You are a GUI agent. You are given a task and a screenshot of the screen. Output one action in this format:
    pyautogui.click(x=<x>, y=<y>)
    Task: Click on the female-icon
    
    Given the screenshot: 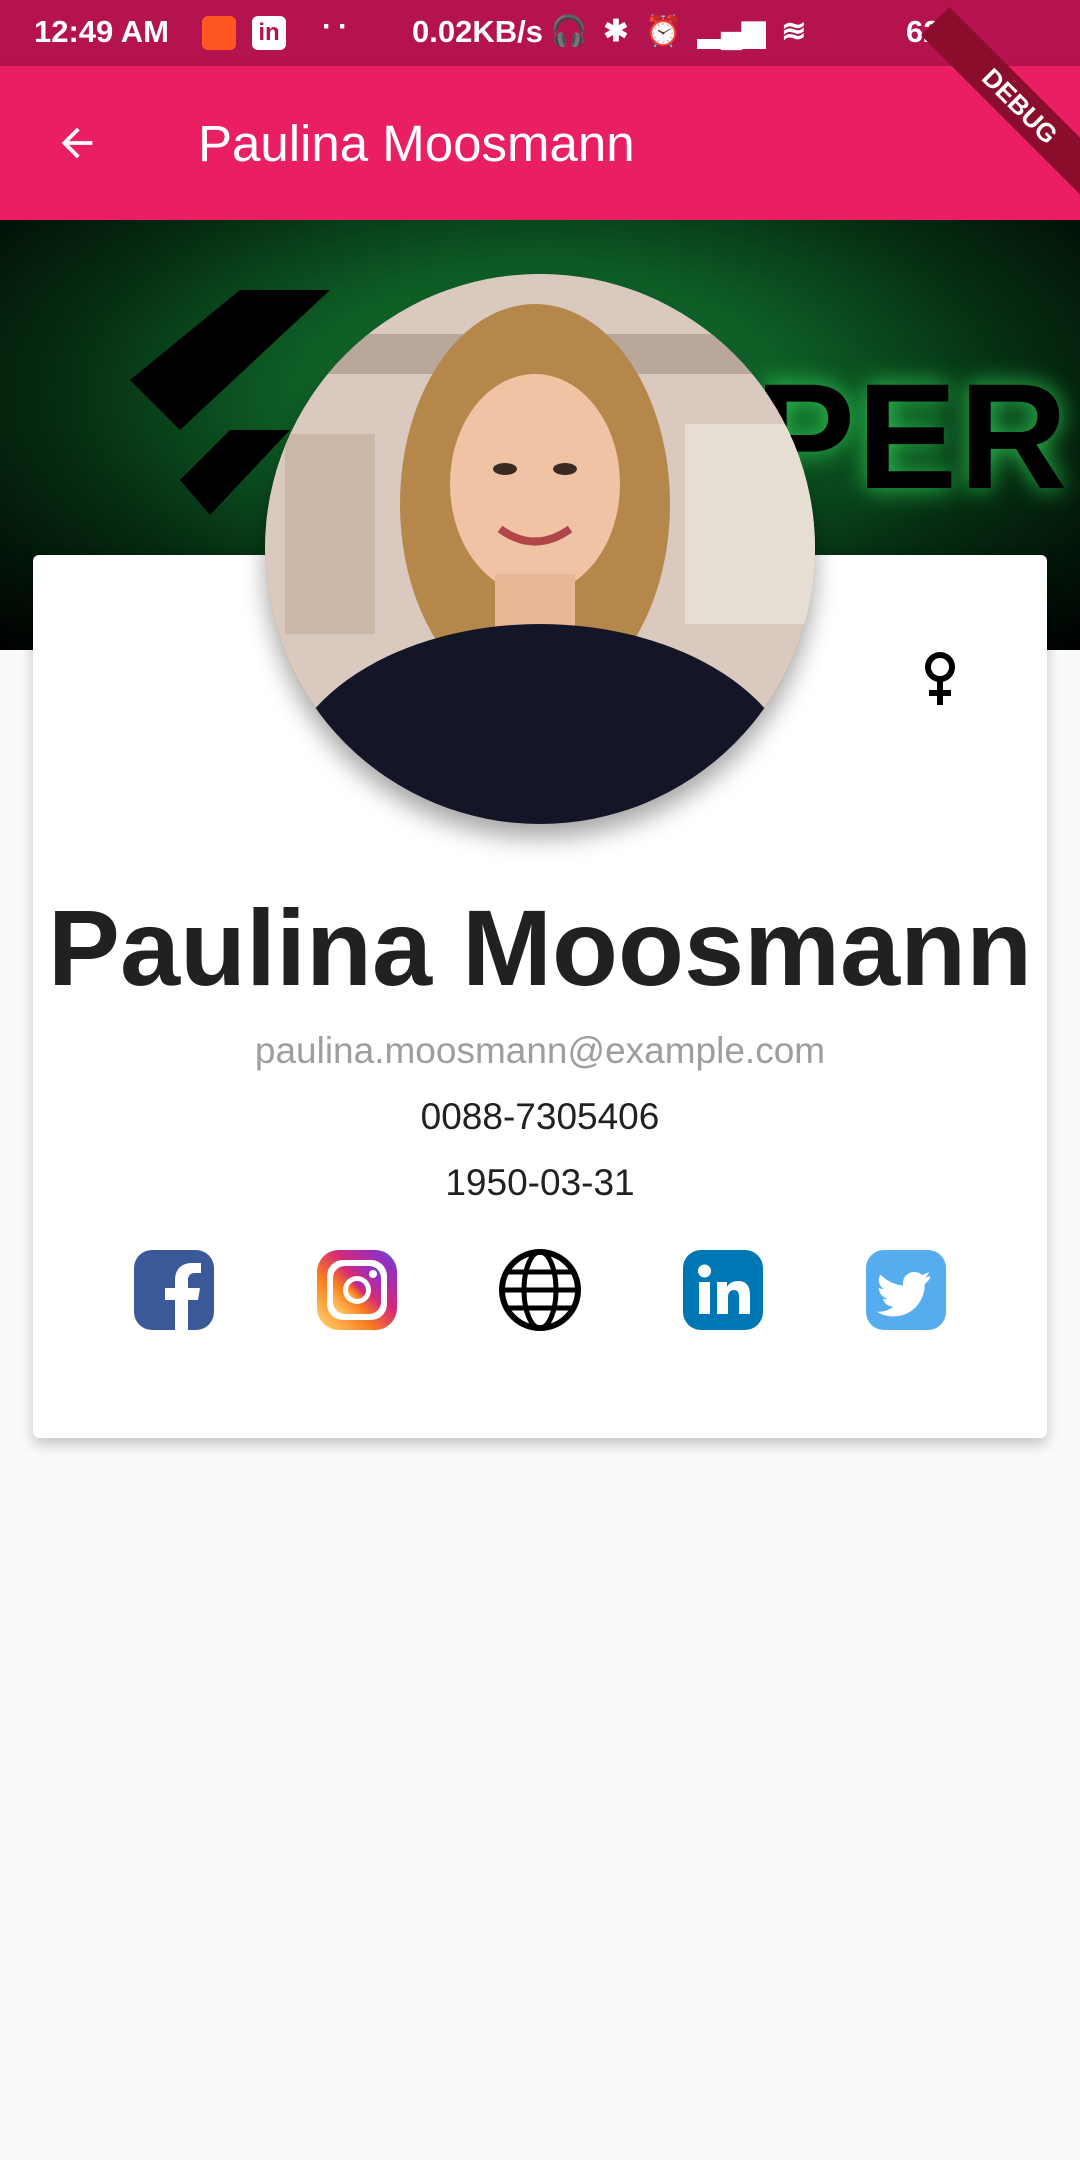 What is the action you would take?
    pyautogui.click(x=940, y=678)
    